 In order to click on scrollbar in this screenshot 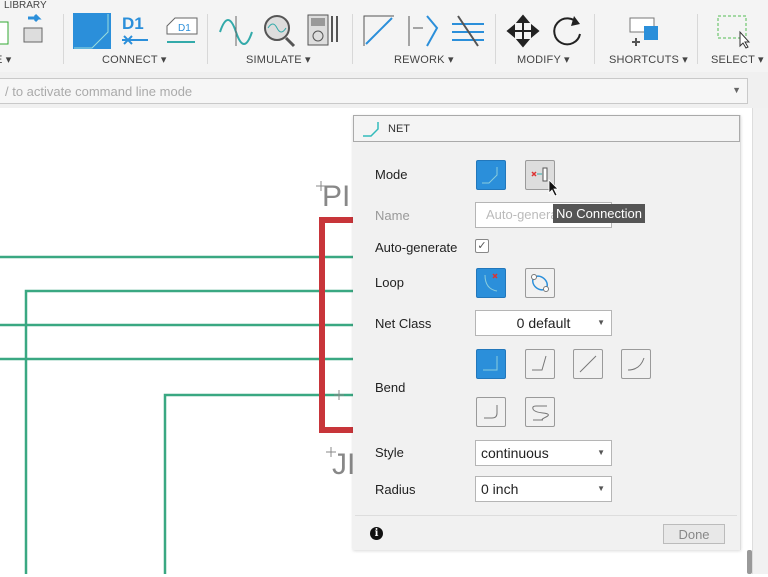, I will do `click(749, 562)`.